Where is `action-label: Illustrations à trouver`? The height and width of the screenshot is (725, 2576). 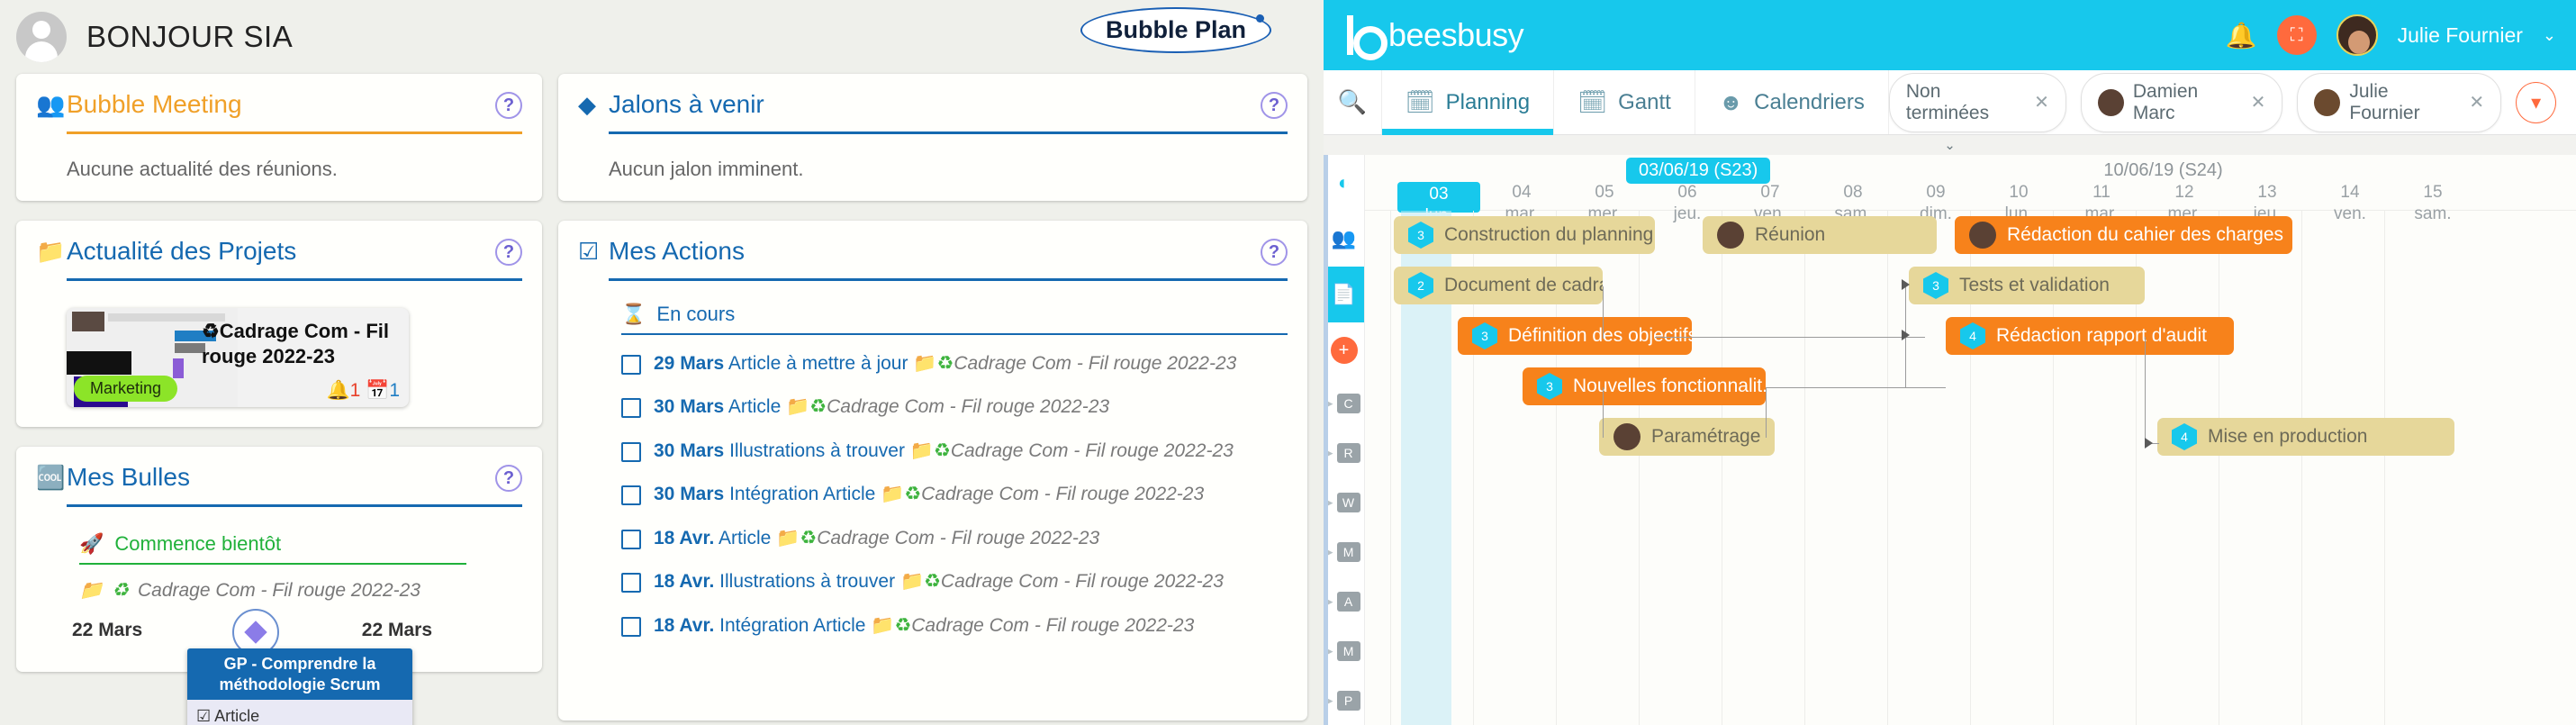
action-label: Illustrations à trouver is located at coordinates (807, 582).